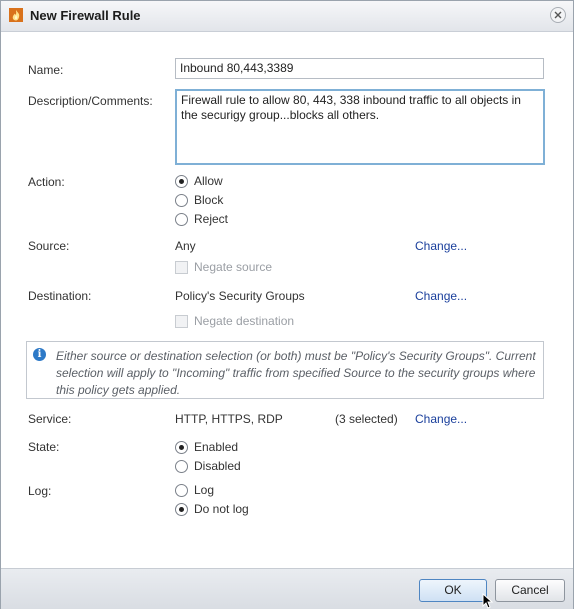 The height and width of the screenshot is (609, 574). I want to click on service-label: Service:, so click(50, 419).